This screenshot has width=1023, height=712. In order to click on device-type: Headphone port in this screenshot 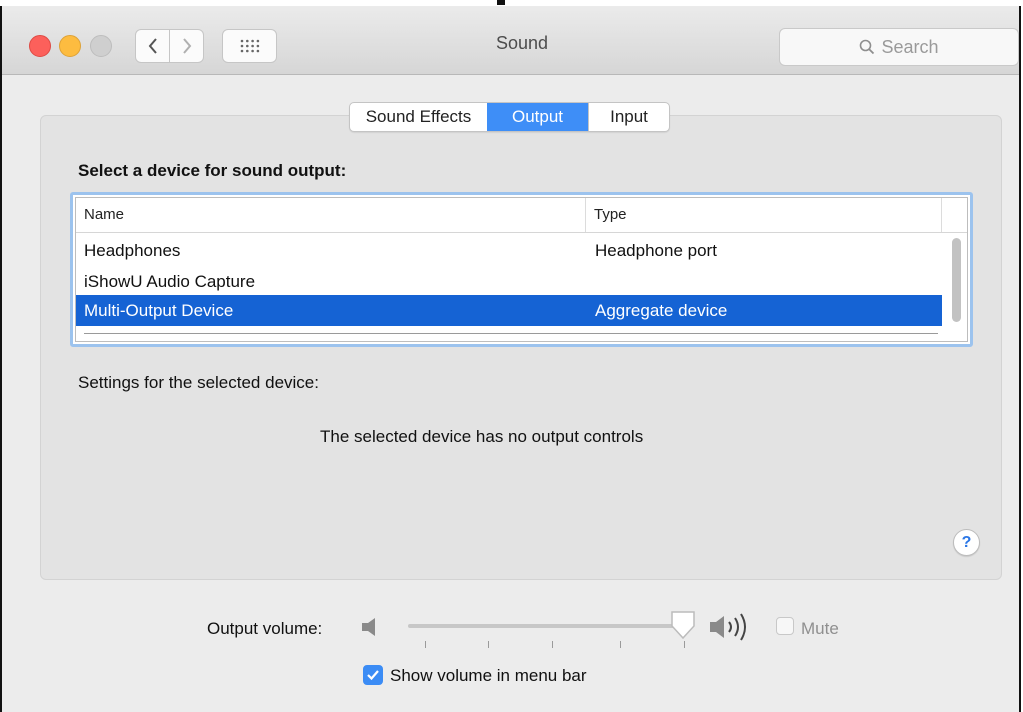, I will do `click(656, 250)`.